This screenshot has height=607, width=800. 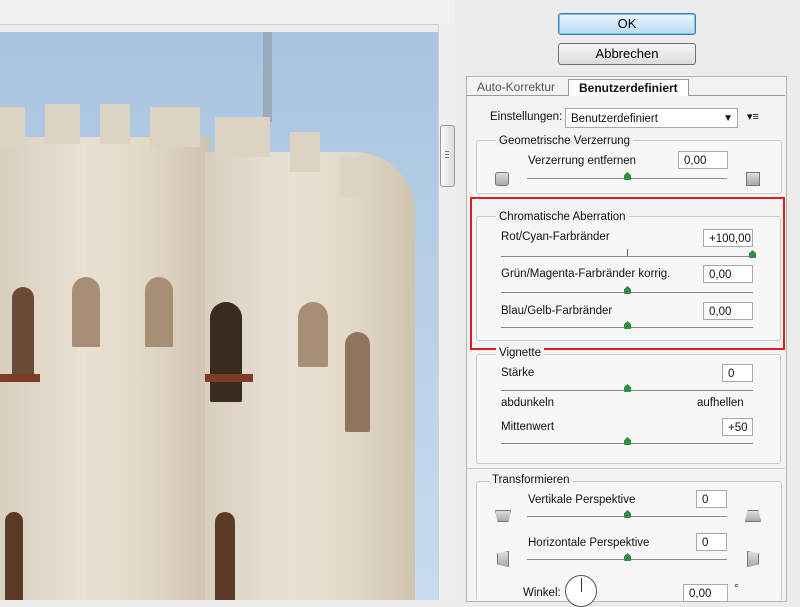 I want to click on chevron-down-icon: ▼, so click(x=728, y=118).